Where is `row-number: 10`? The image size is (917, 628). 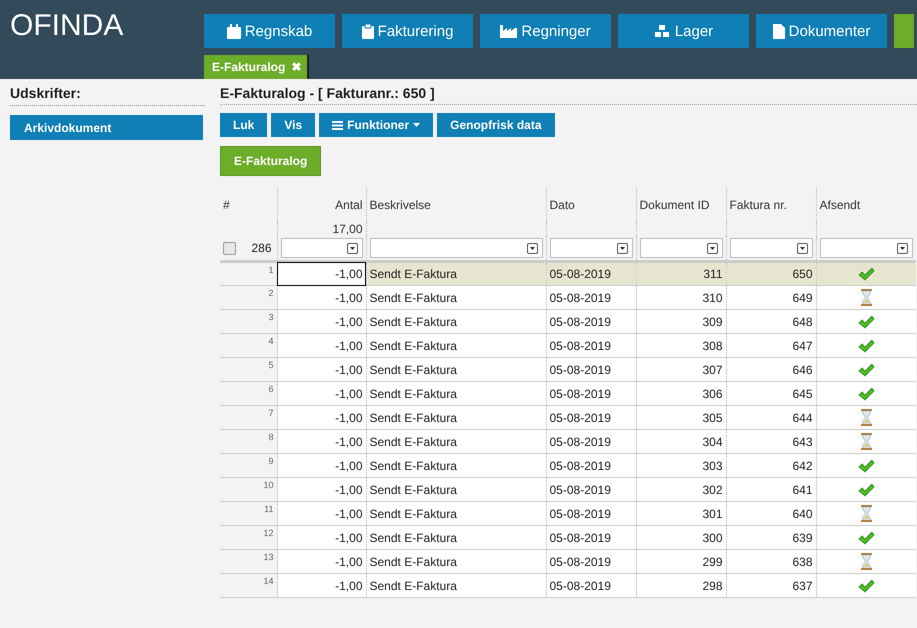
row-number: 10 is located at coordinates (248, 490).